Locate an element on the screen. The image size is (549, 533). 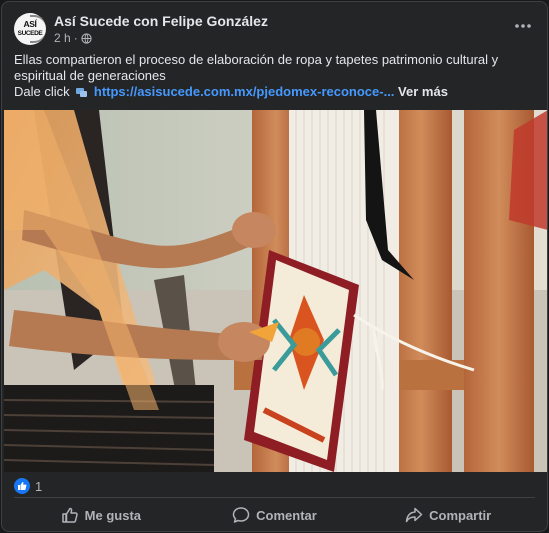
share-arrow-icon is located at coordinates (414, 515).